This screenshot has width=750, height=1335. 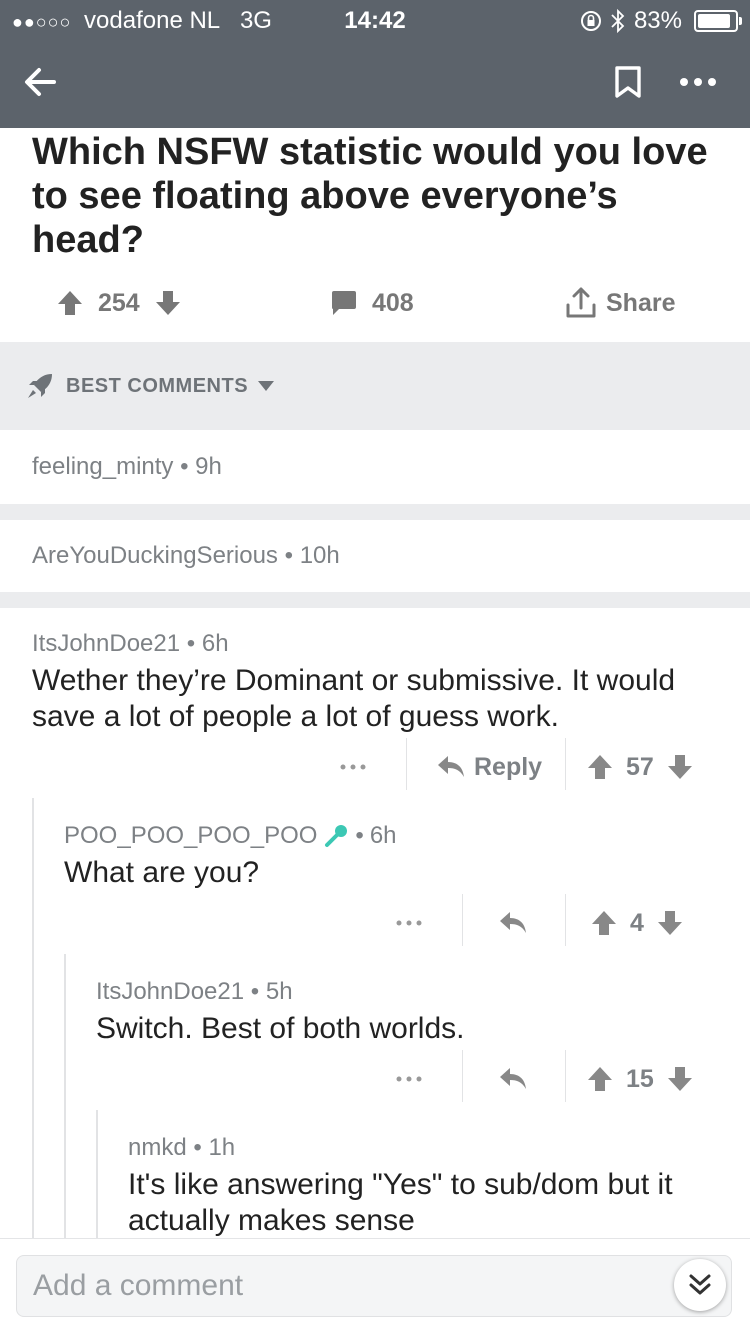 I want to click on comment-body: What are you?, so click(x=162, y=872).